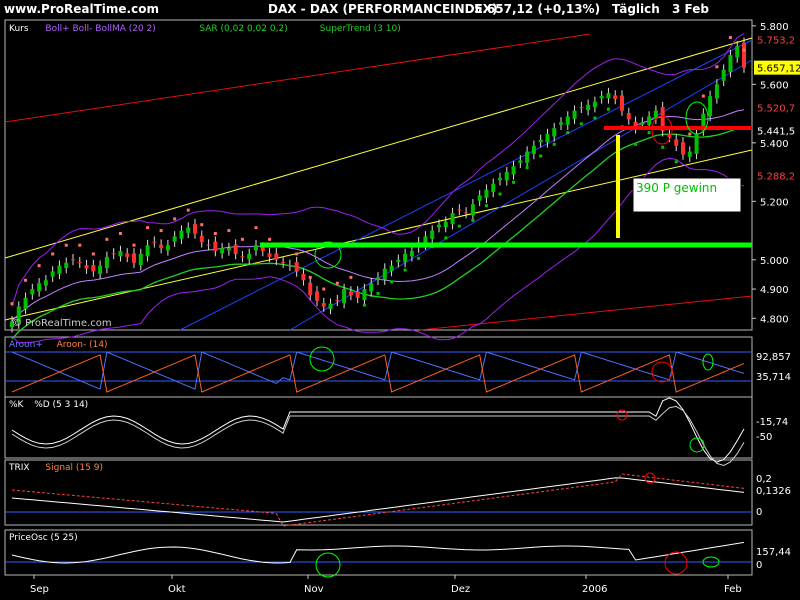 The width and height of the screenshot is (800, 600). What do you see at coordinates (776, 132) in the screenshot?
I see `price-label-3: 5.441,5` at bounding box center [776, 132].